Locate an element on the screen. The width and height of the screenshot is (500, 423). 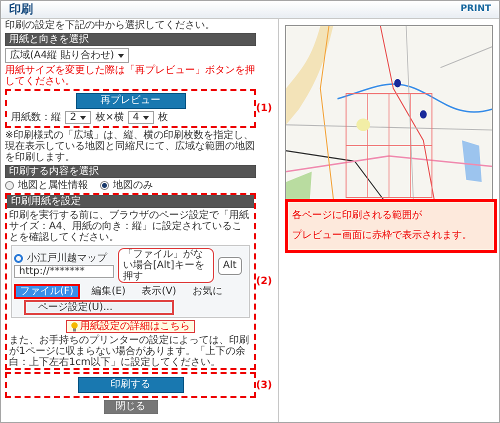
section-heading: 印刷する内容を選択 is located at coordinates (130, 171).